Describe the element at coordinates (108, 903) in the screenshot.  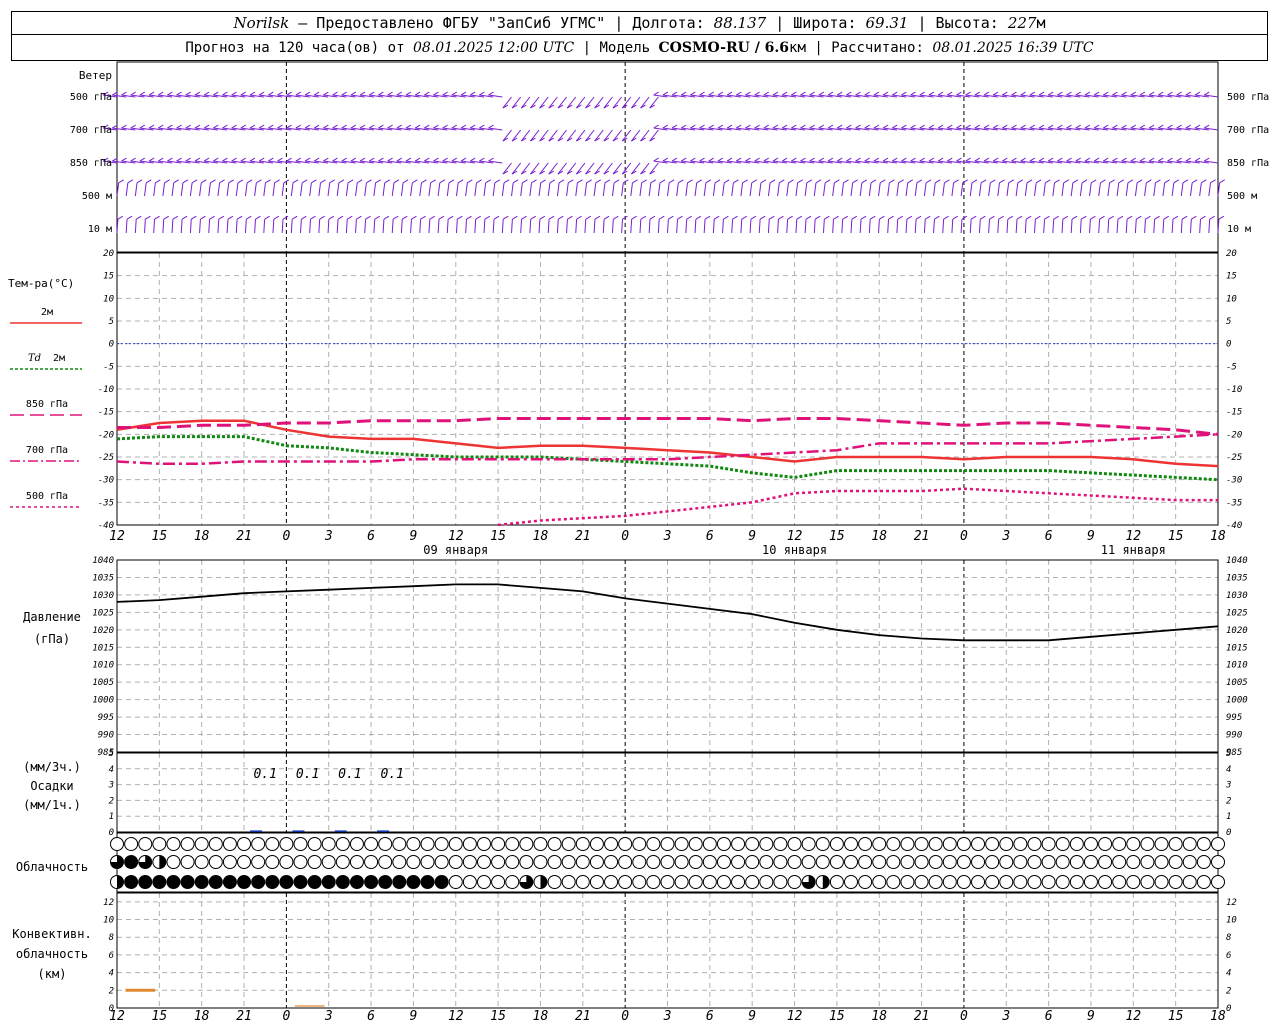
I see `conv-tick-left: 12` at that location.